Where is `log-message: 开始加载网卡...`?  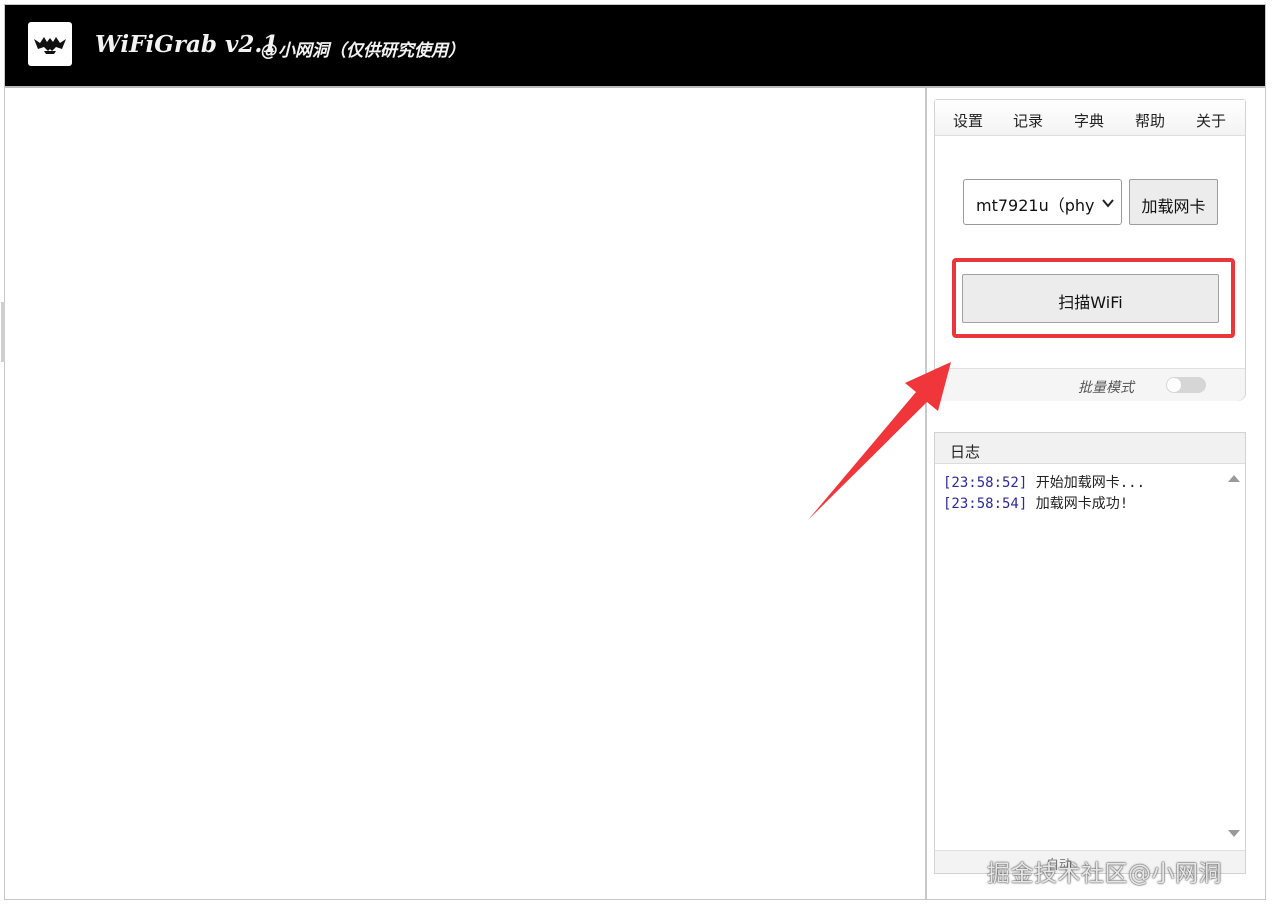 log-message: 开始加载网卡... is located at coordinates (1090, 483).